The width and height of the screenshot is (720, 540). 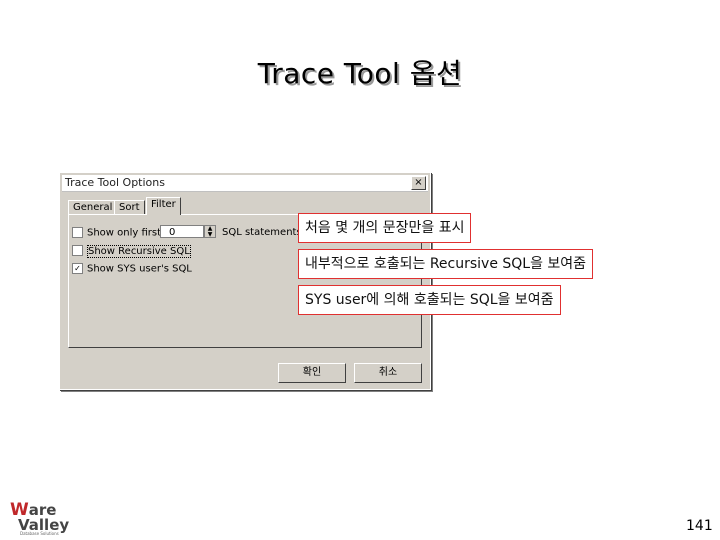 What do you see at coordinates (429, 300) in the screenshot?
I see `callout-sys-user-sql: SYS user에 의해 호출되는 SQL을 보여줌` at bounding box center [429, 300].